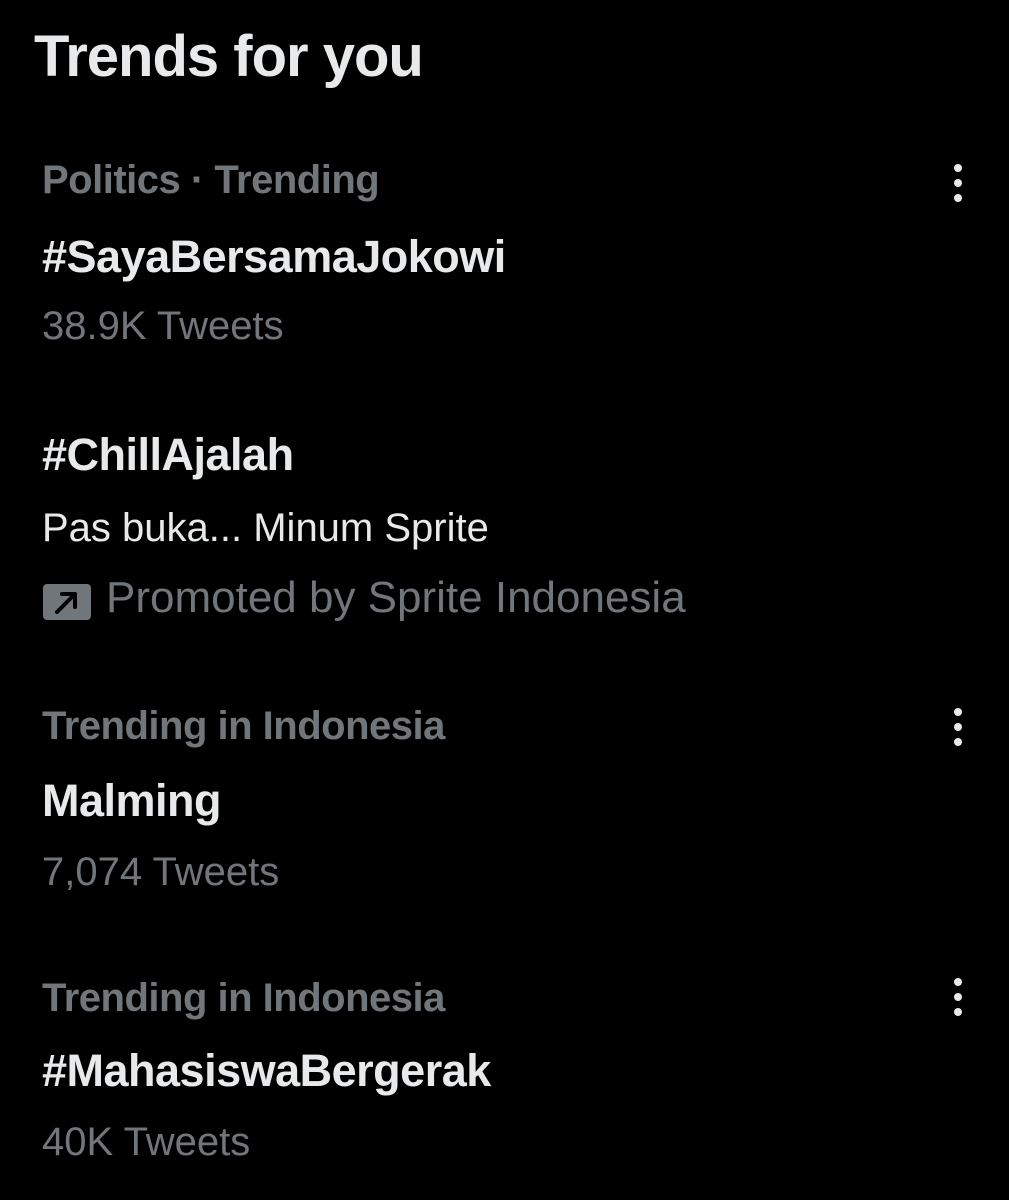  Describe the element at coordinates (229, 56) in the screenshot. I see `panel-title: Trends for you` at that location.